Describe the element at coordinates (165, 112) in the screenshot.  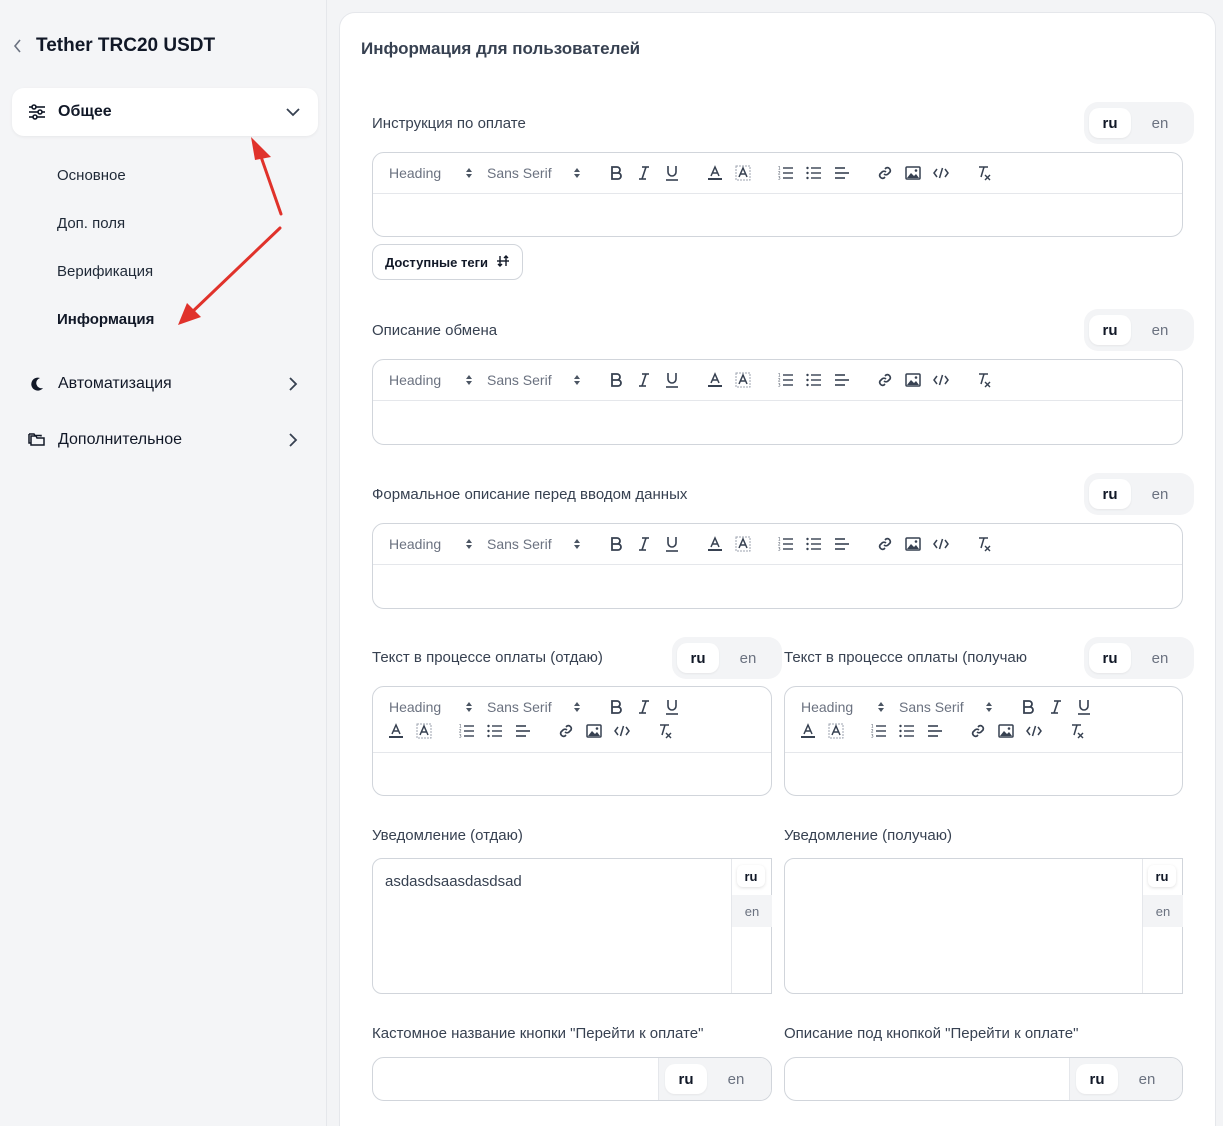
I see `nav-group-general: Общее` at that location.